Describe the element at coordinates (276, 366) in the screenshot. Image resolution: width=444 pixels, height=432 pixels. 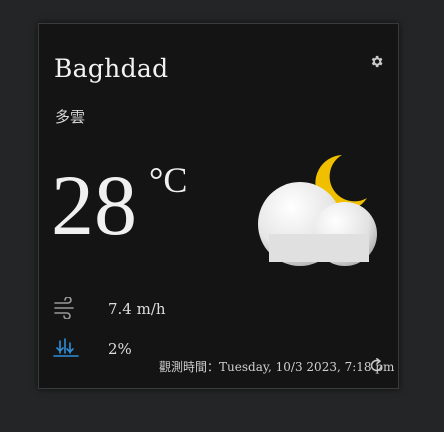
I see `observation-time: 觀測時間：Tuesday, 10/3 2023, 7:18 pm` at that location.